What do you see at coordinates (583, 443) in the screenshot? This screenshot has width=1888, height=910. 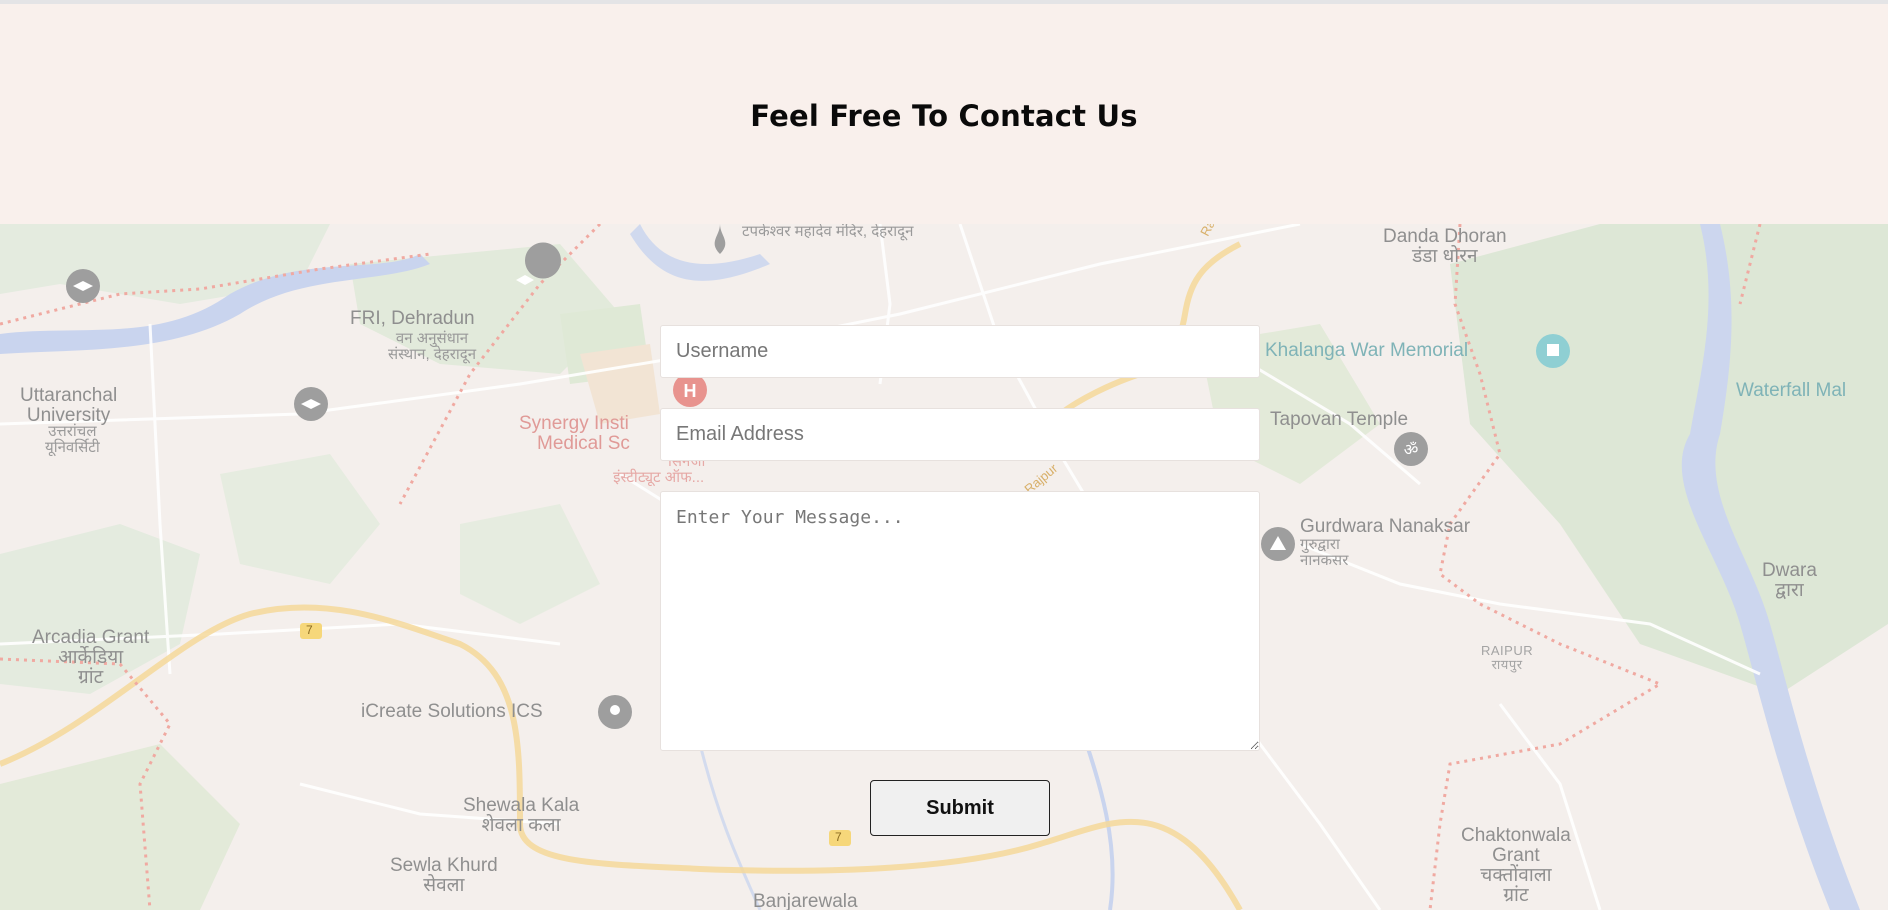 I see `map-label-text: Medical Sc` at bounding box center [583, 443].